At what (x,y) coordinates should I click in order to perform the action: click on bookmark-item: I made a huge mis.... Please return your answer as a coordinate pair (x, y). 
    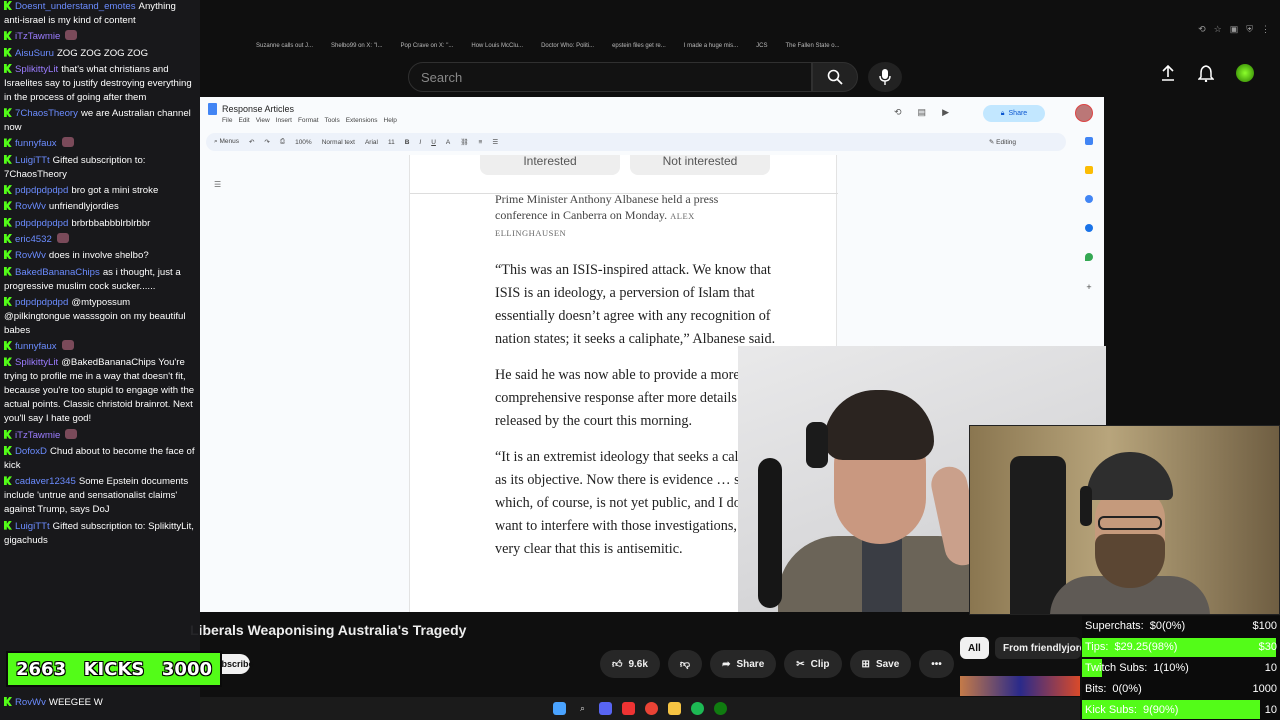
    Looking at the image, I should click on (711, 46).